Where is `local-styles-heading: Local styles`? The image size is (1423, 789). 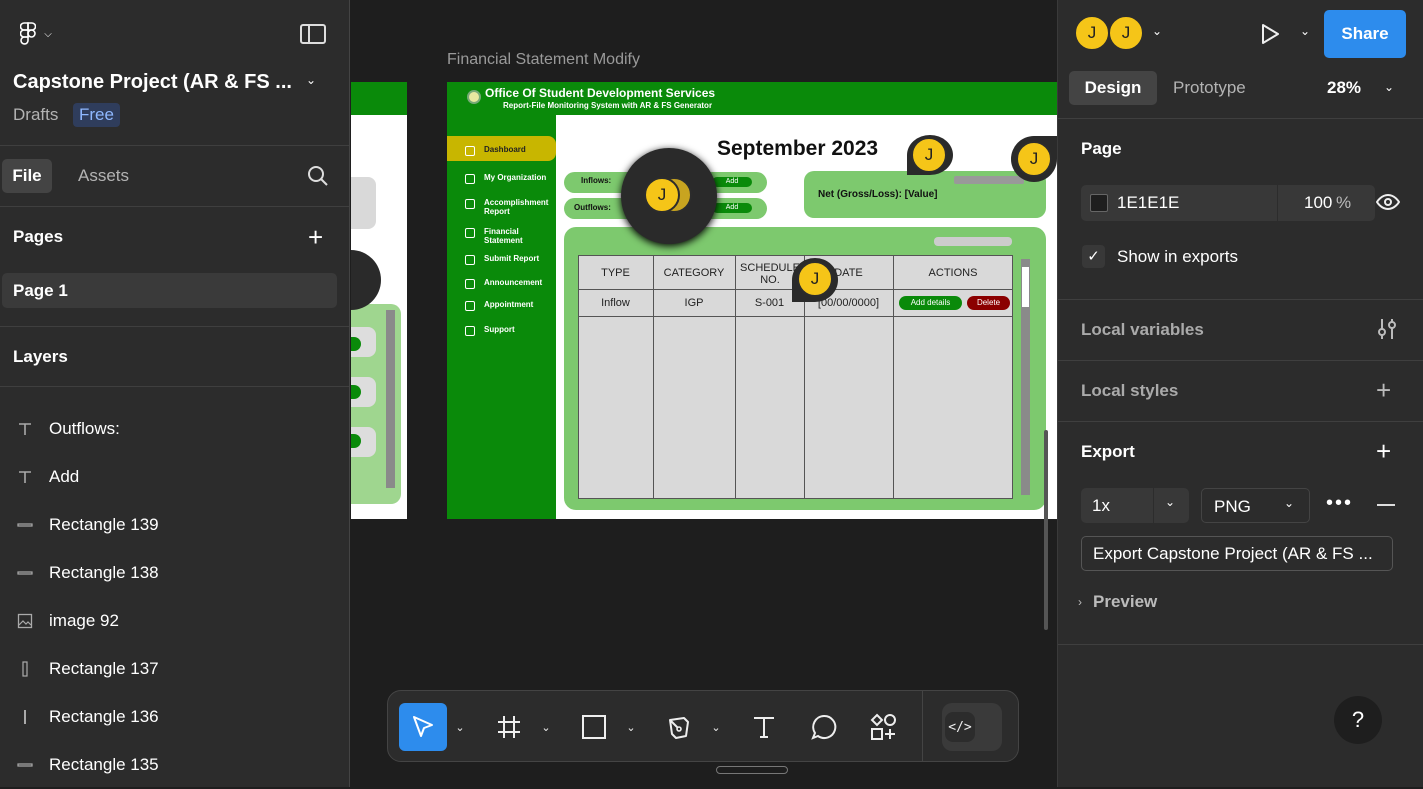 local-styles-heading: Local styles is located at coordinates (1129, 391).